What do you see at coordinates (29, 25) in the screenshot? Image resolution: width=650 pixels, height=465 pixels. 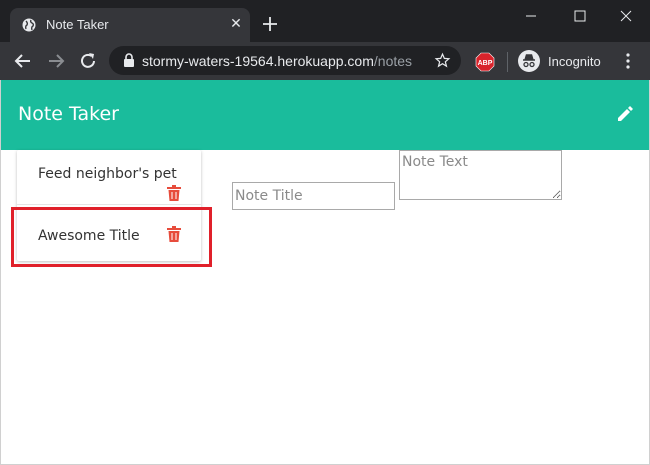 I see `globe-icon` at bounding box center [29, 25].